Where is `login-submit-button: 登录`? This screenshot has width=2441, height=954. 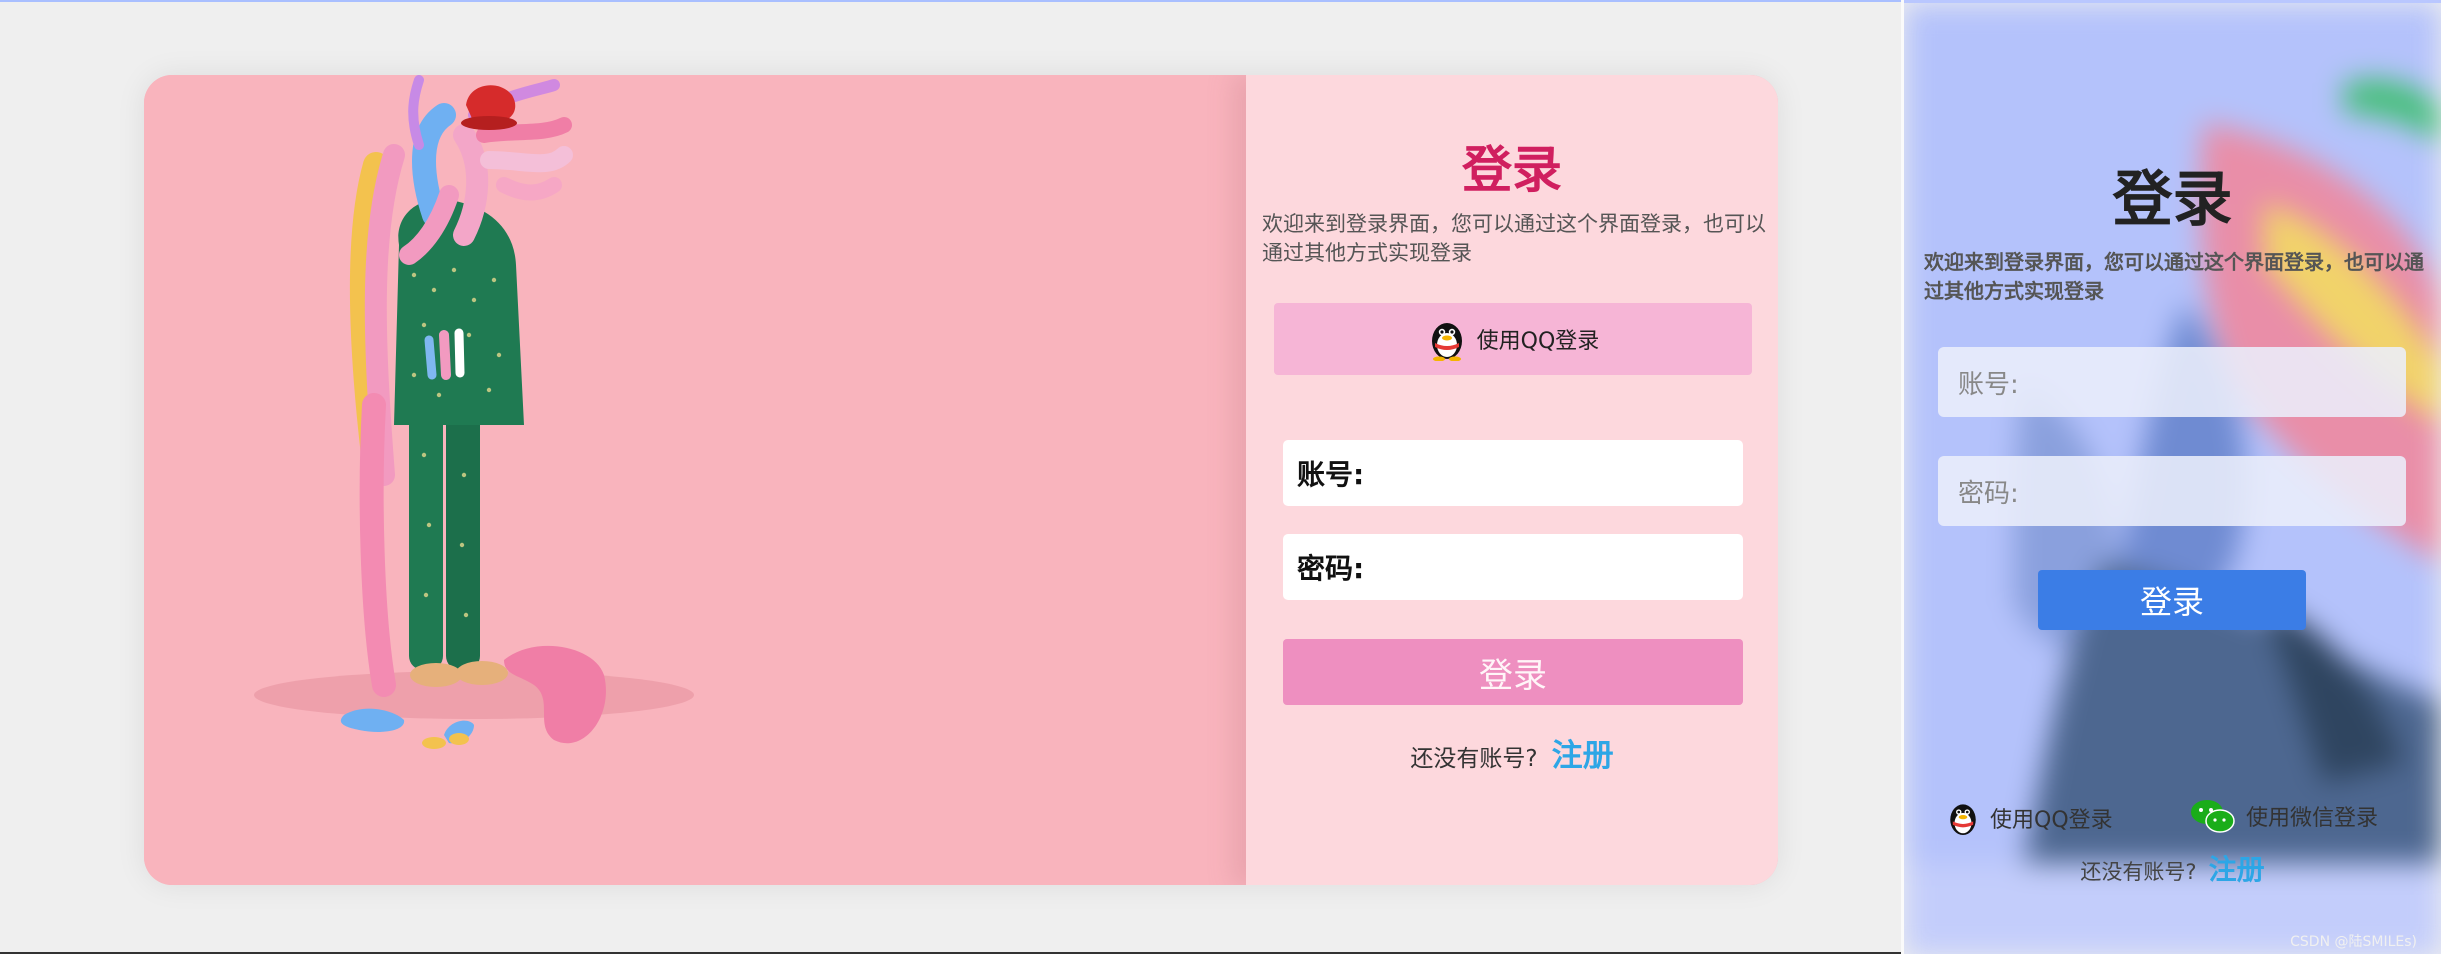
login-submit-button: 登录 is located at coordinates (1513, 672).